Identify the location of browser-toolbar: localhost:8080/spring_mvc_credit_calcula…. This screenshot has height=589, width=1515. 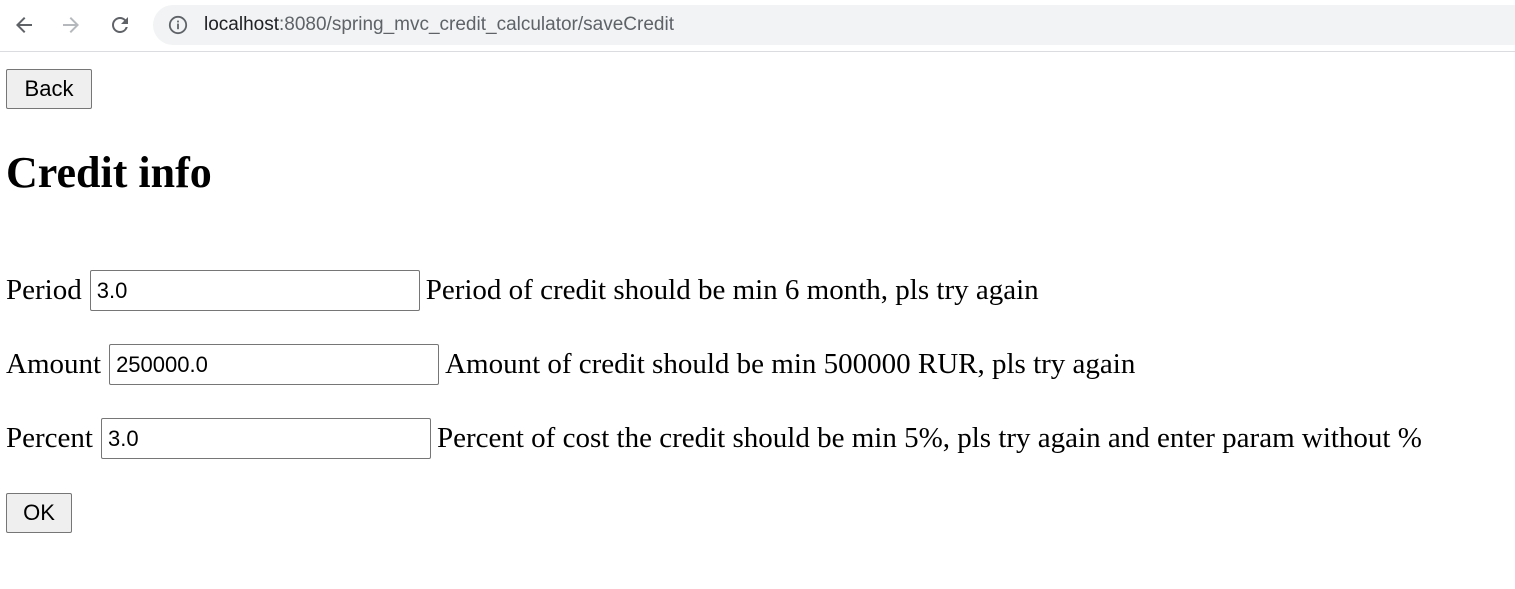
(757, 26).